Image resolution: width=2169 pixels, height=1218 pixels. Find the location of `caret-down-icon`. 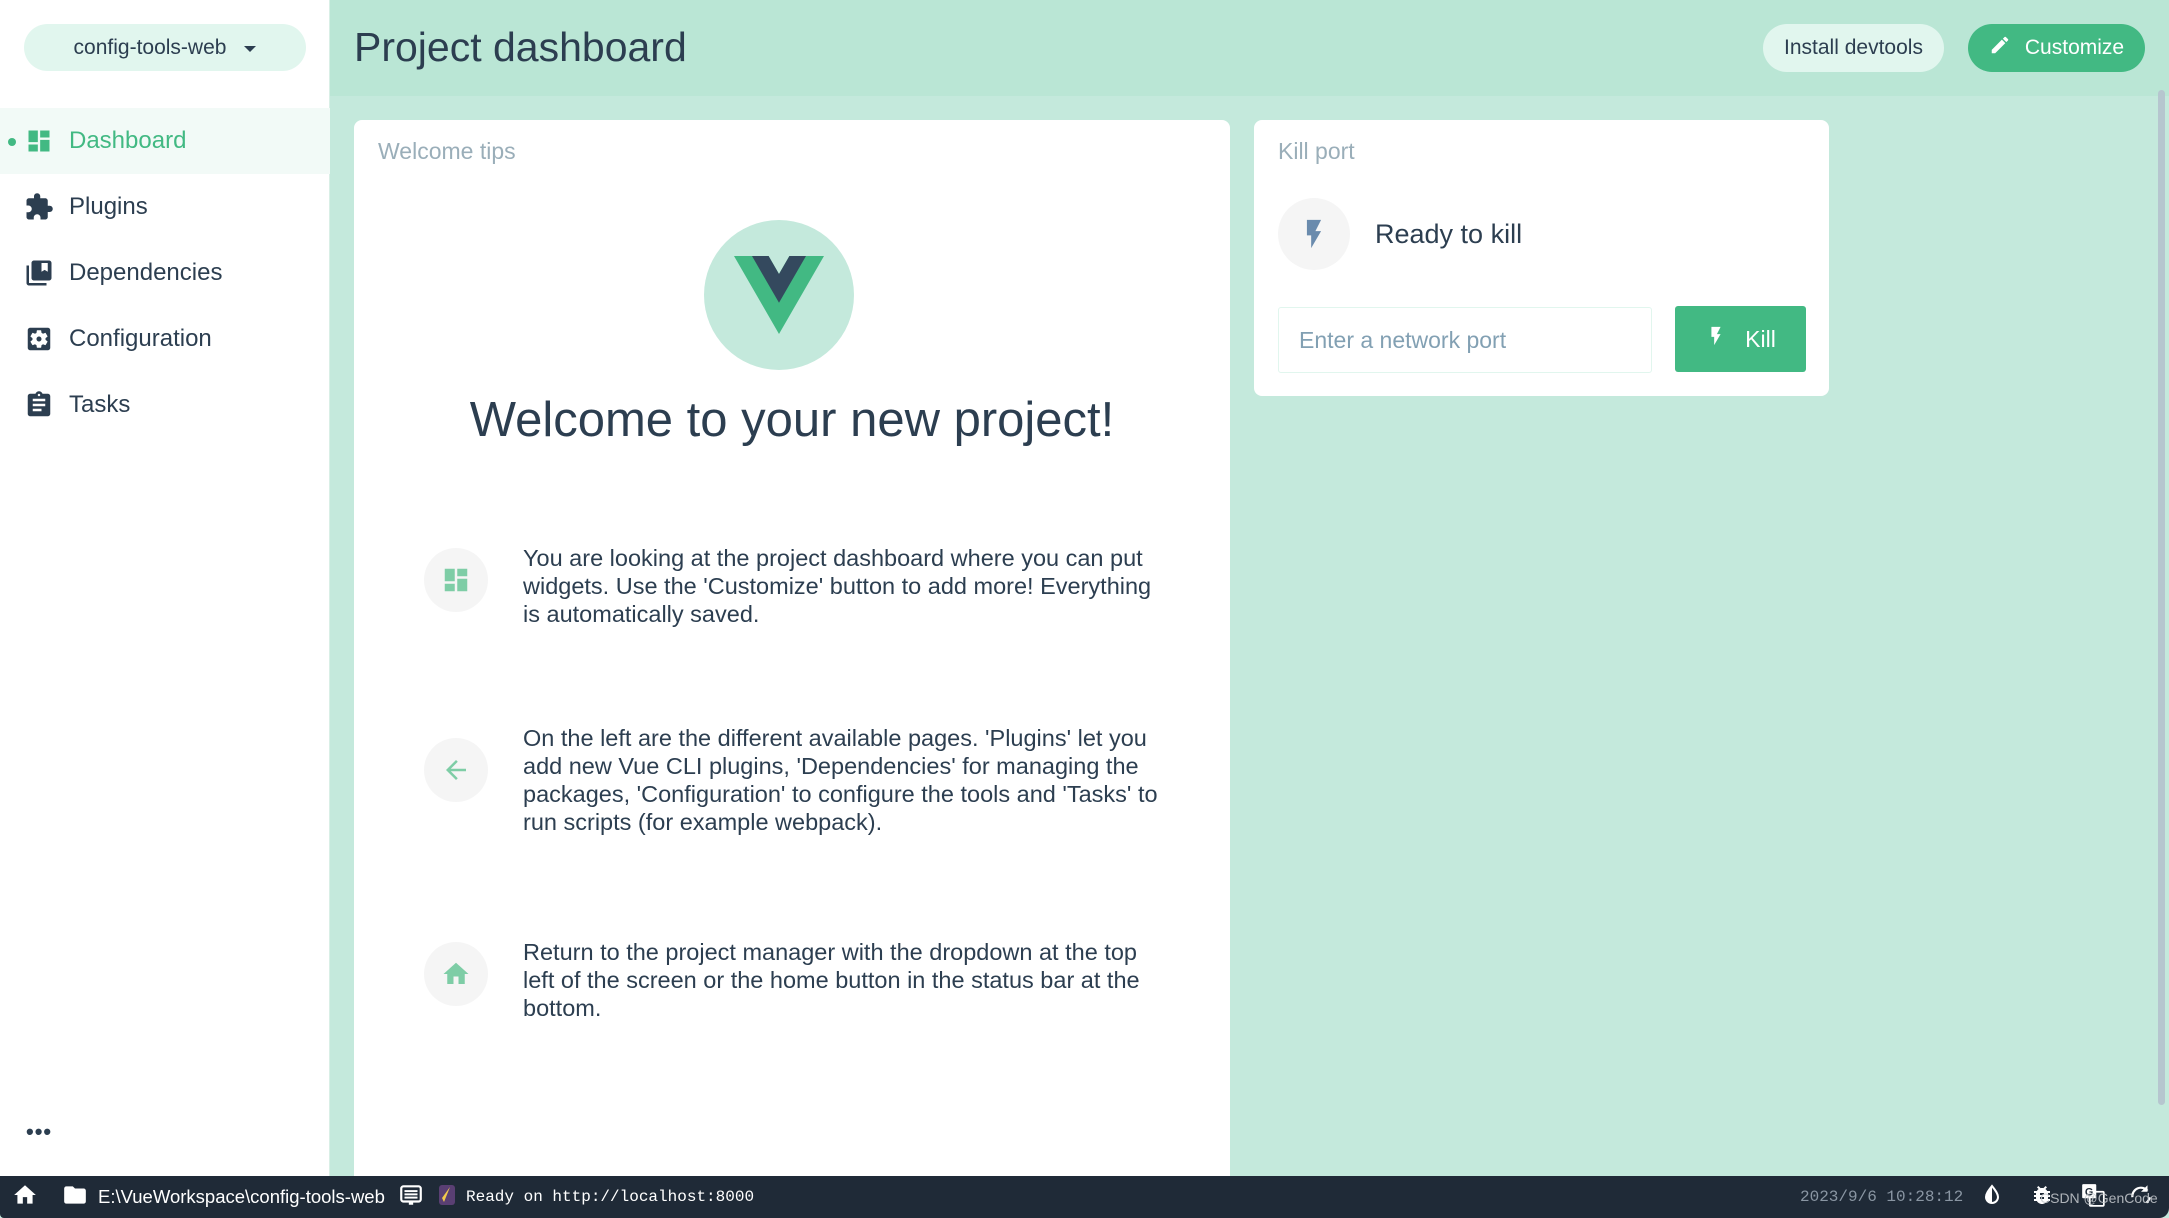

caret-down-icon is located at coordinates (250, 48).